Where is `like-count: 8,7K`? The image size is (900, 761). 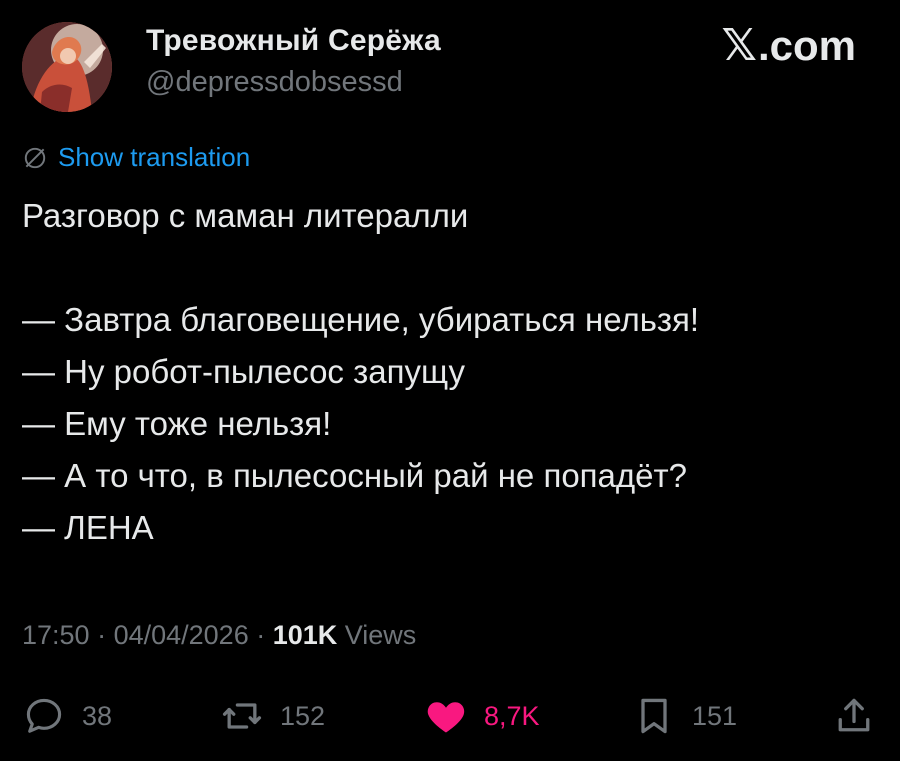 like-count: 8,7K is located at coordinates (512, 715).